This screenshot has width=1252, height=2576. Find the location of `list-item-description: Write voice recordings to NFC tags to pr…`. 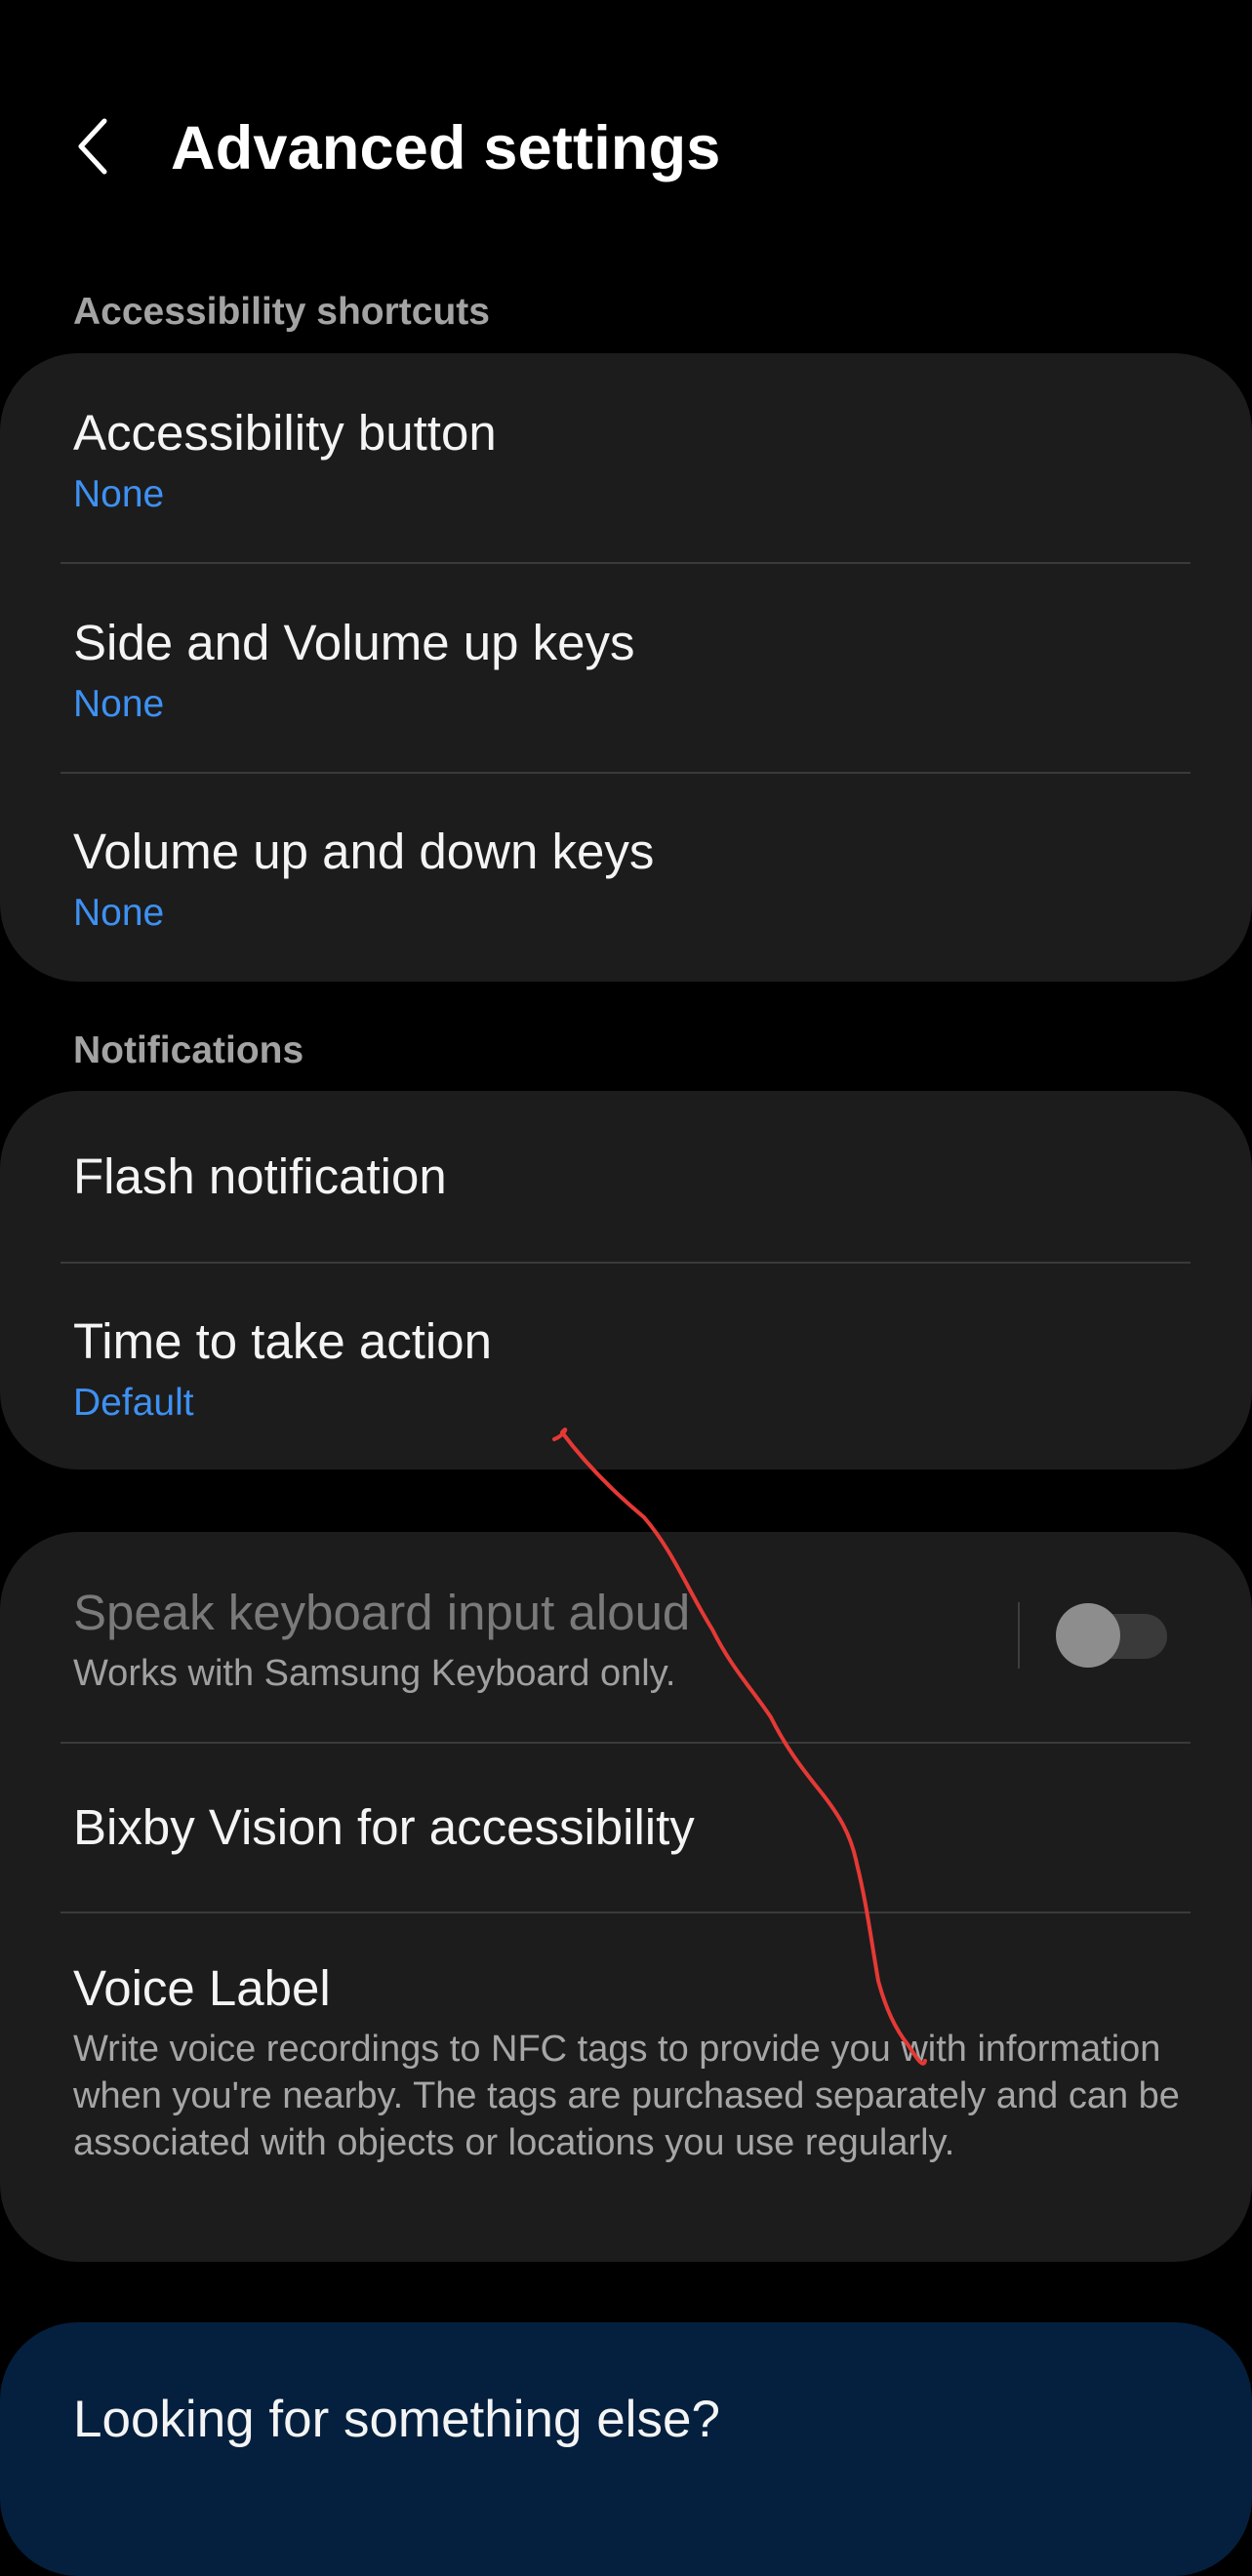

list-item-description: Write voice recordings to NFC tags to pr… is located at coordinates (626, 2096).